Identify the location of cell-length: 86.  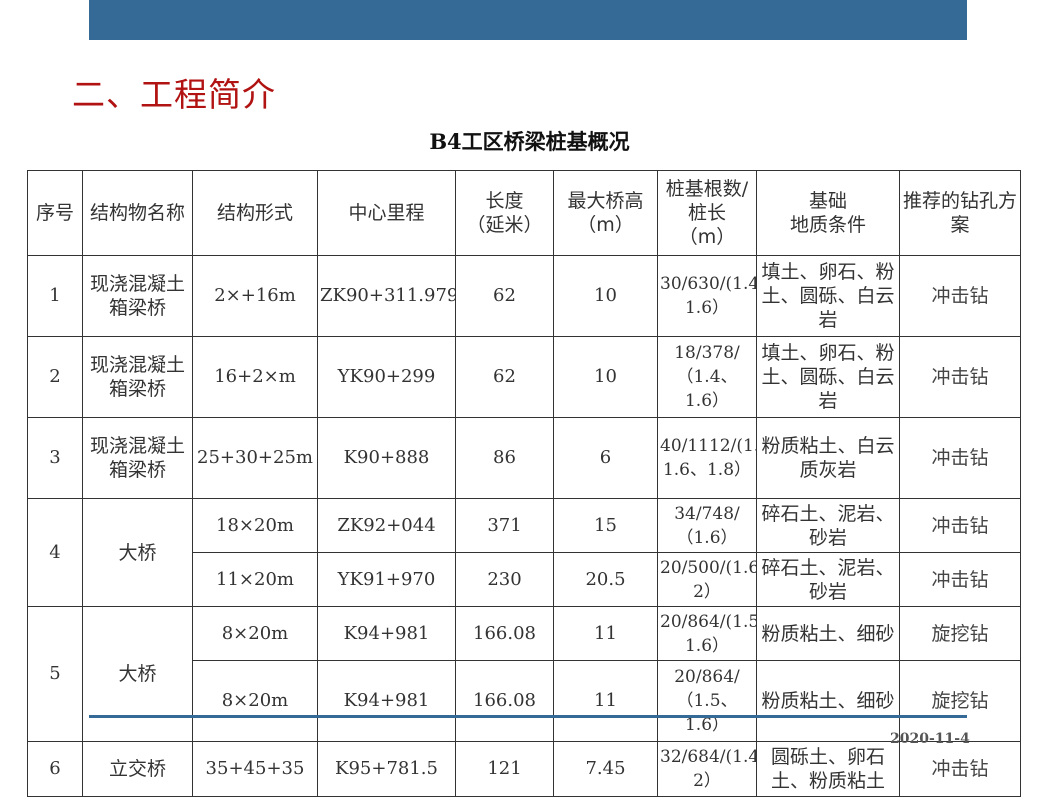
(504, 458).